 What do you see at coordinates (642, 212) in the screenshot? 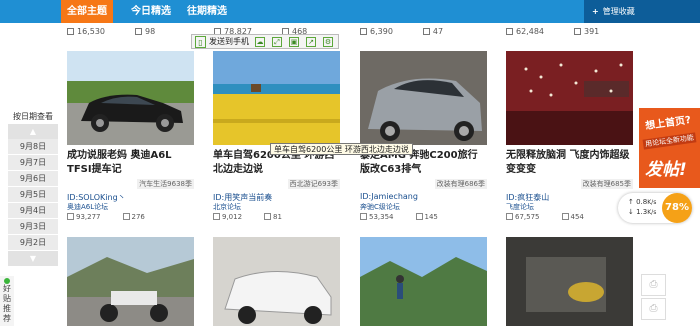
I see `download-speed: ↓ 1.3K/s` at bounding box center [642, 212].